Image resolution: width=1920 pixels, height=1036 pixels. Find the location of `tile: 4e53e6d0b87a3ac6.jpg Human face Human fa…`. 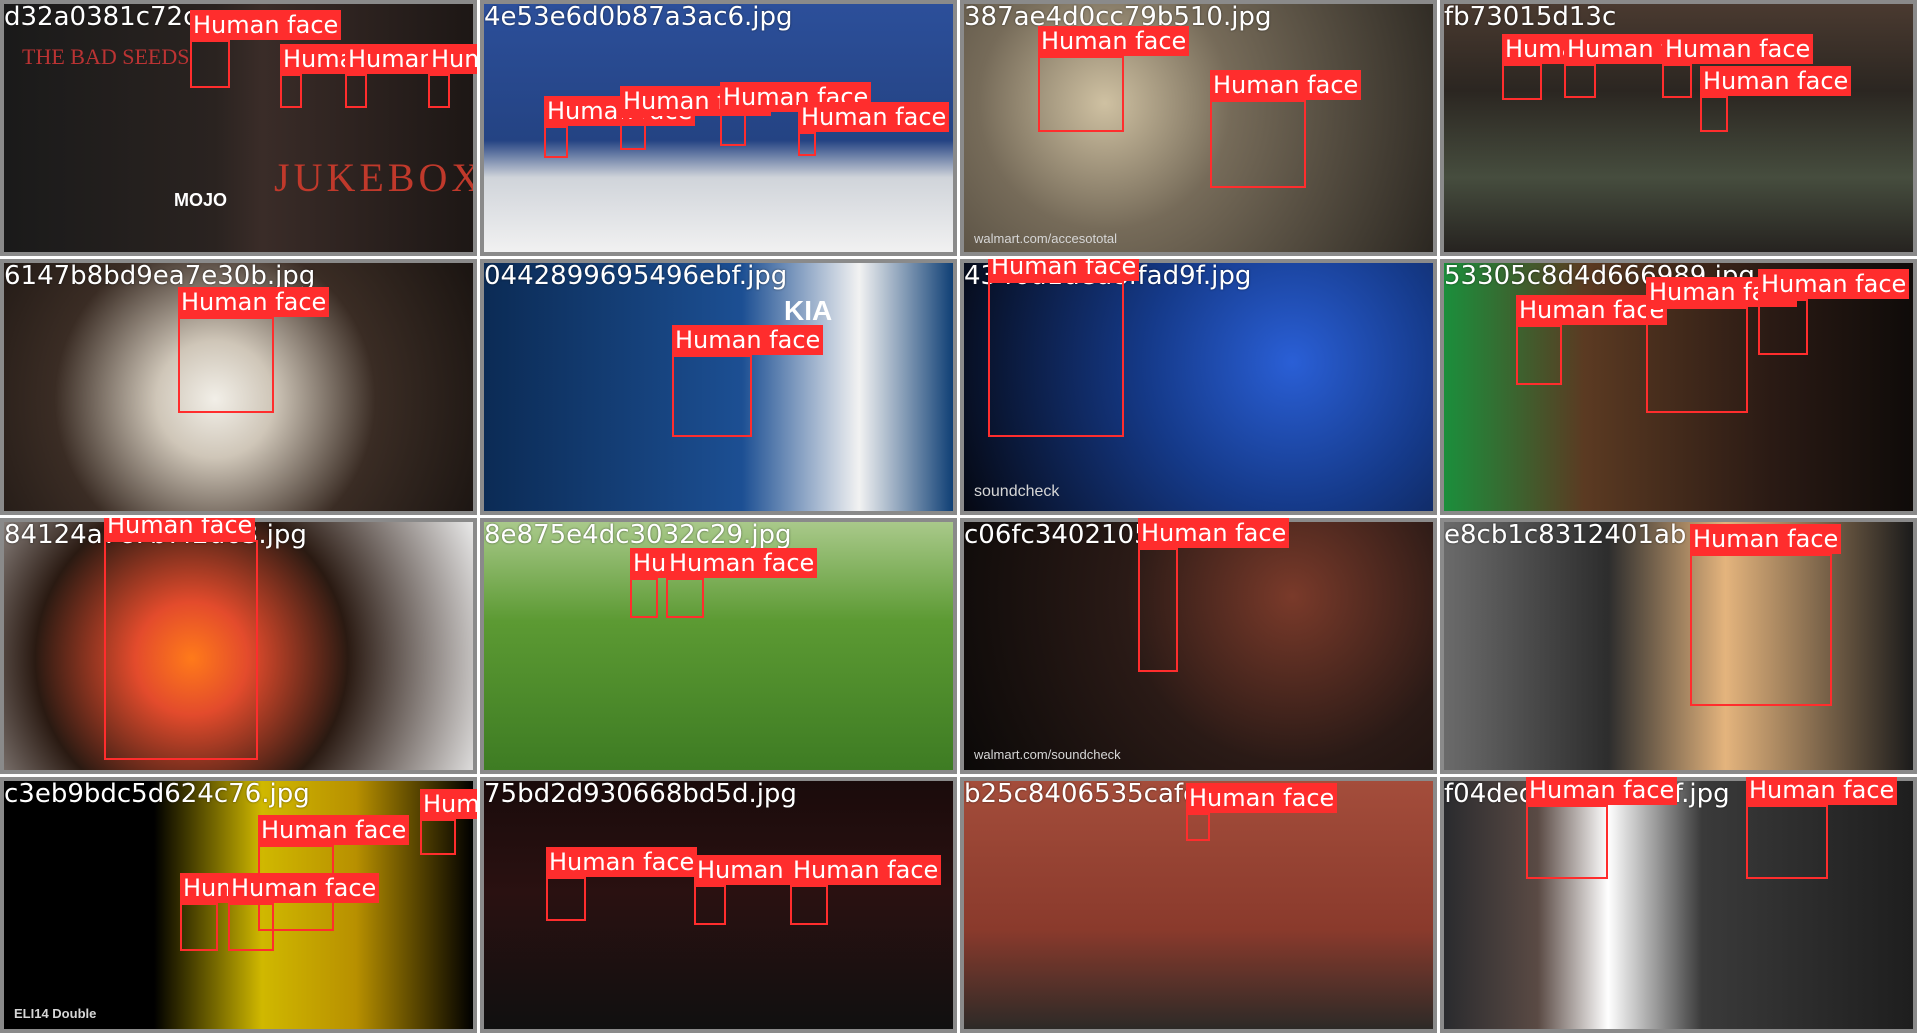

tile: 4e53e6d0b87a3ac6.jpg Human face Human fa… is located at coordinates (720, 129).